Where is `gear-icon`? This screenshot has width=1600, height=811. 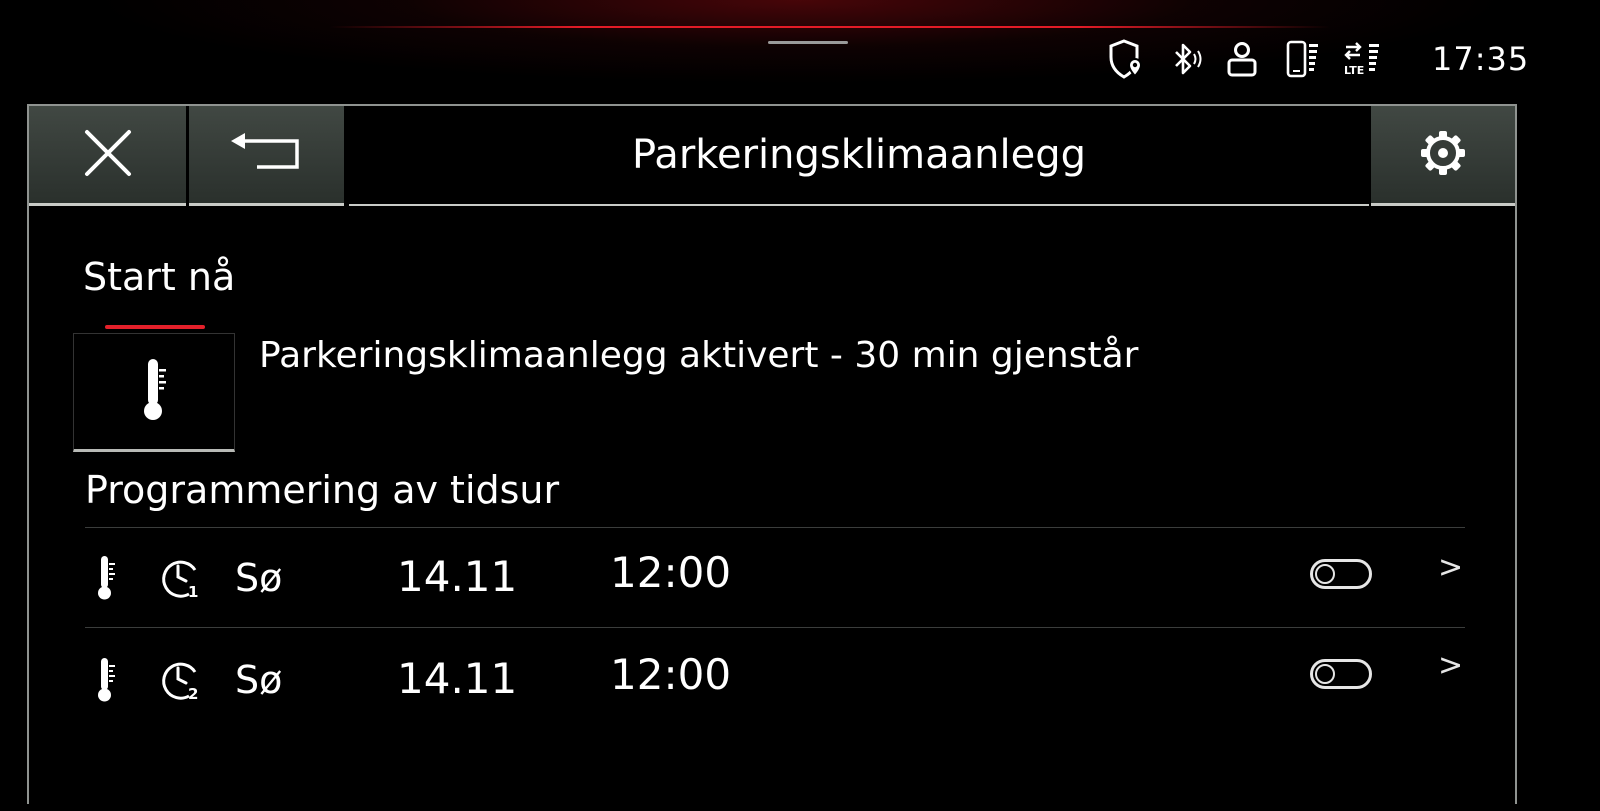 gear-icon is located at coordinates (1443, 155).